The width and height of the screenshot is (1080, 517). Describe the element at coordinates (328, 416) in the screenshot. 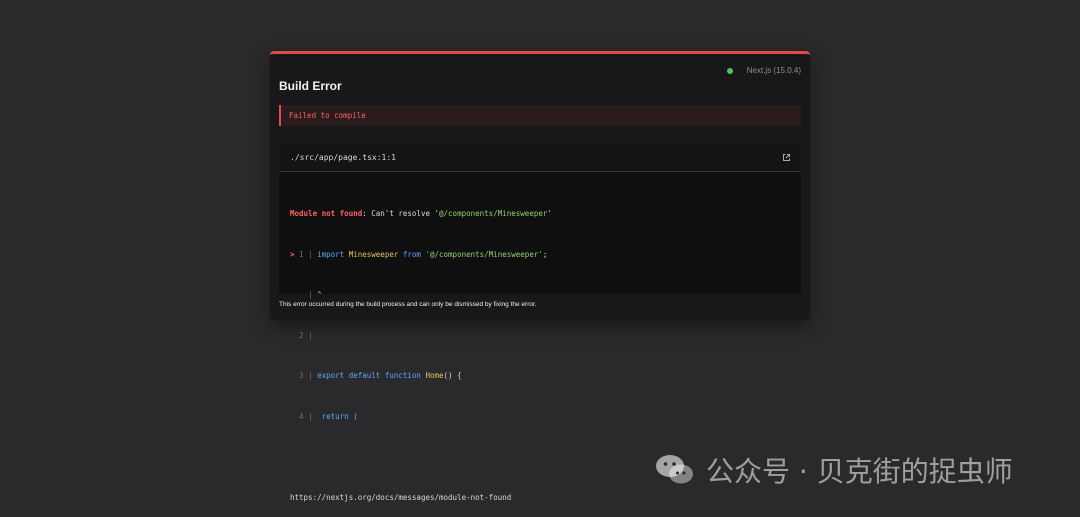

I see `code-line-4: 4 | return (` at that location.